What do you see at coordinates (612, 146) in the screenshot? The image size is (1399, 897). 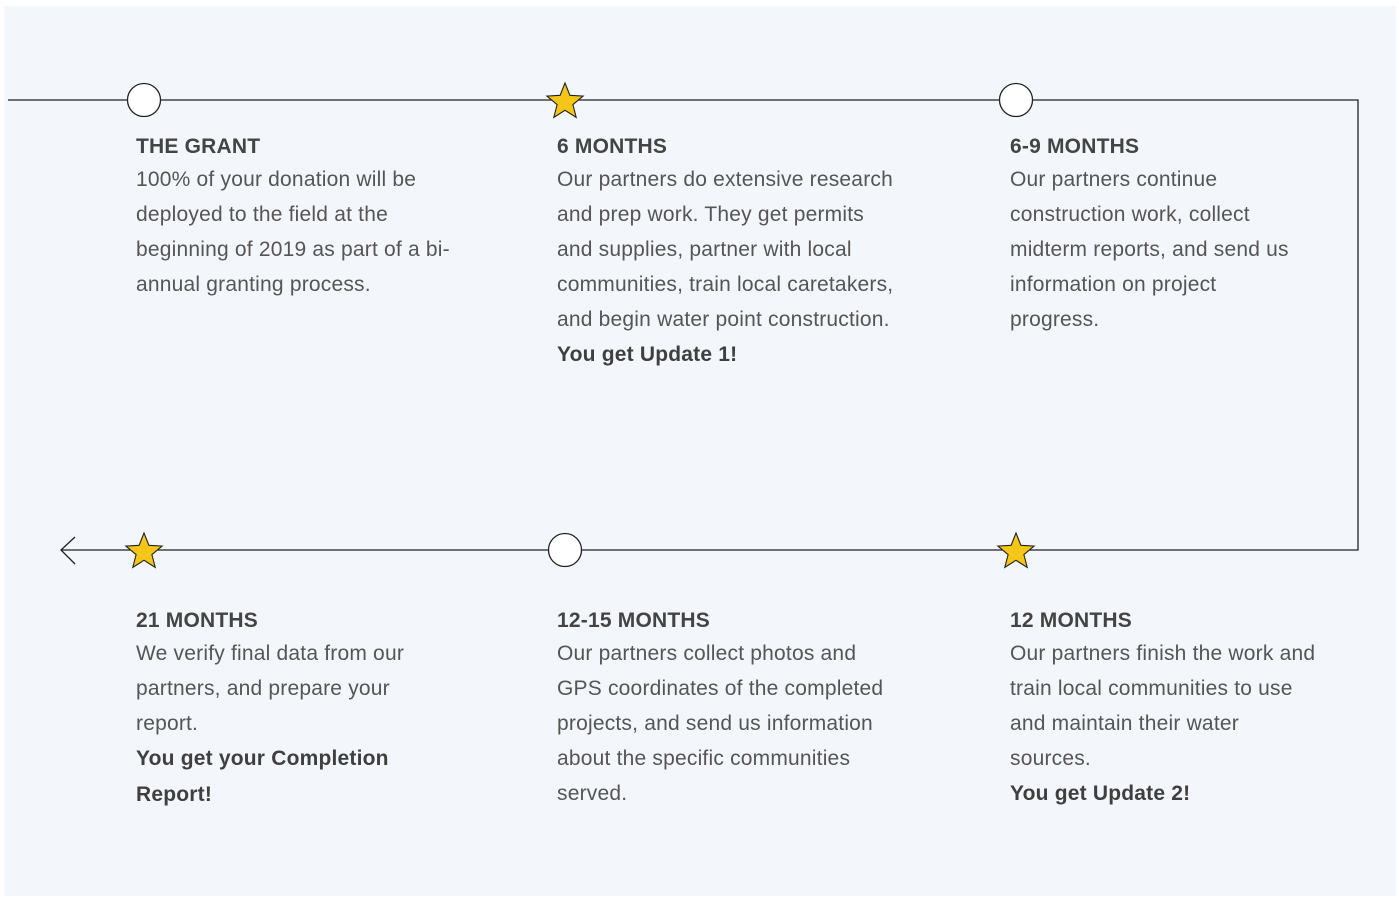 I see `step-title: 6 MONTHS` at bounding box center [612, 146].